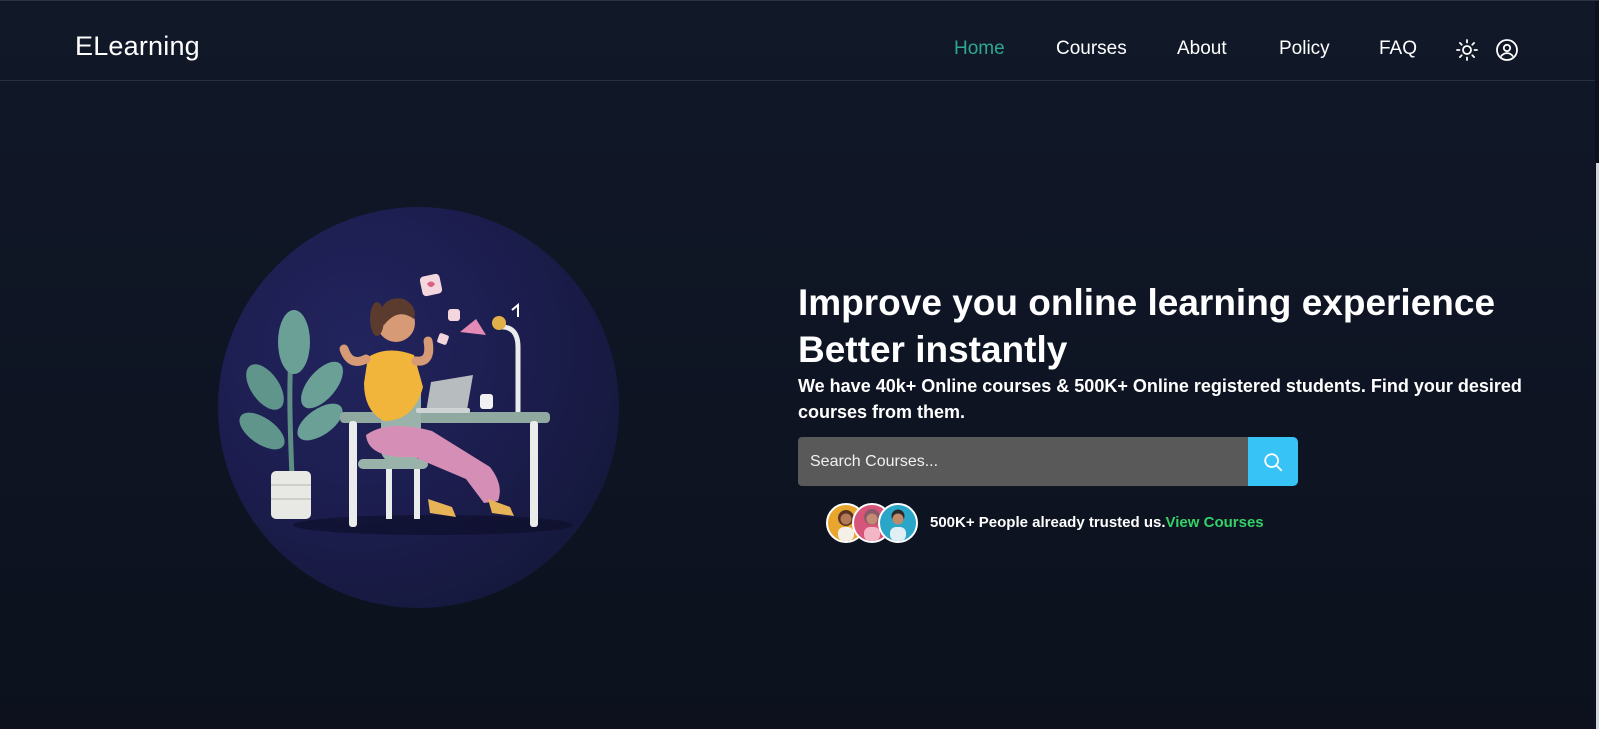 Image resolution: width=1599 pixels, height=729 pixels. I want to click on search-button, so click(1273, 461).